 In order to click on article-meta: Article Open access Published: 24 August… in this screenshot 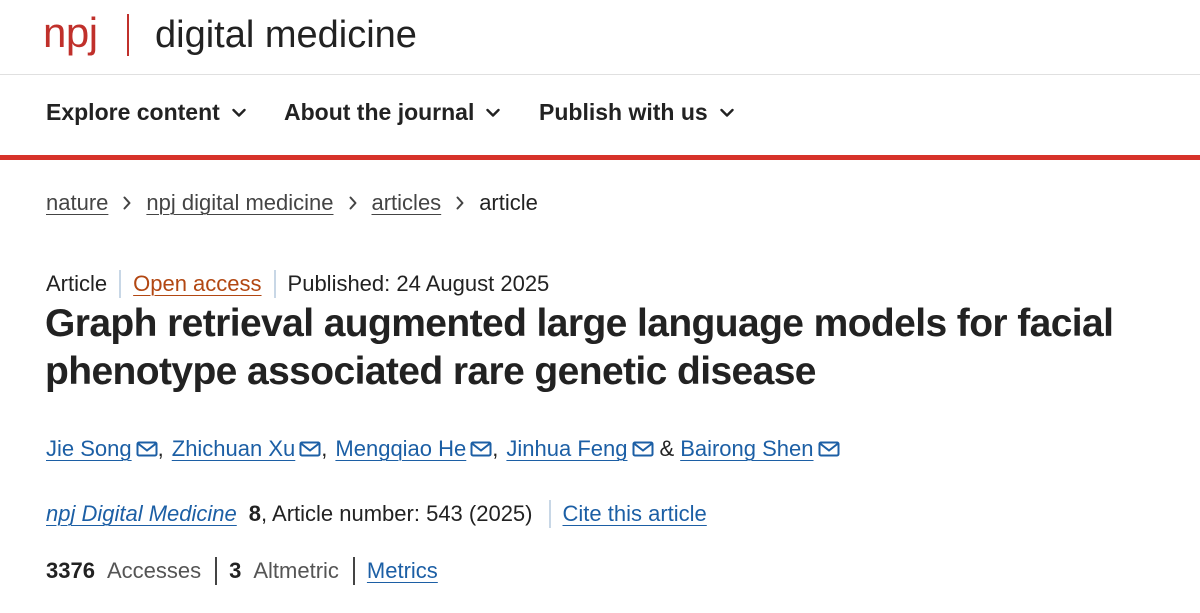, I will do `click(297, 284)`.